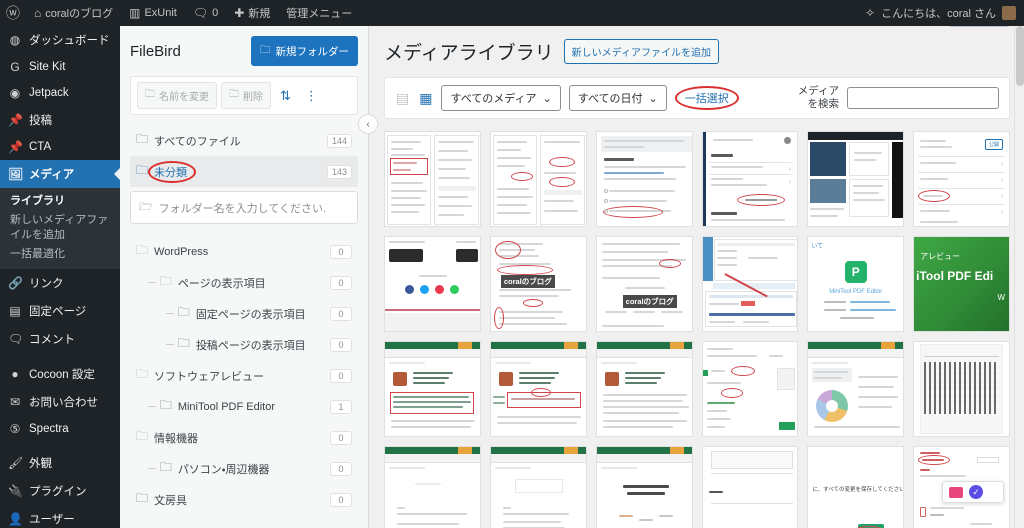 This screenshot has height=528, width=1024. Describe the element at coordinates (856, 284) in the screenshot. I see `media-item: いて P MiniTool PDF Editor` at that location.